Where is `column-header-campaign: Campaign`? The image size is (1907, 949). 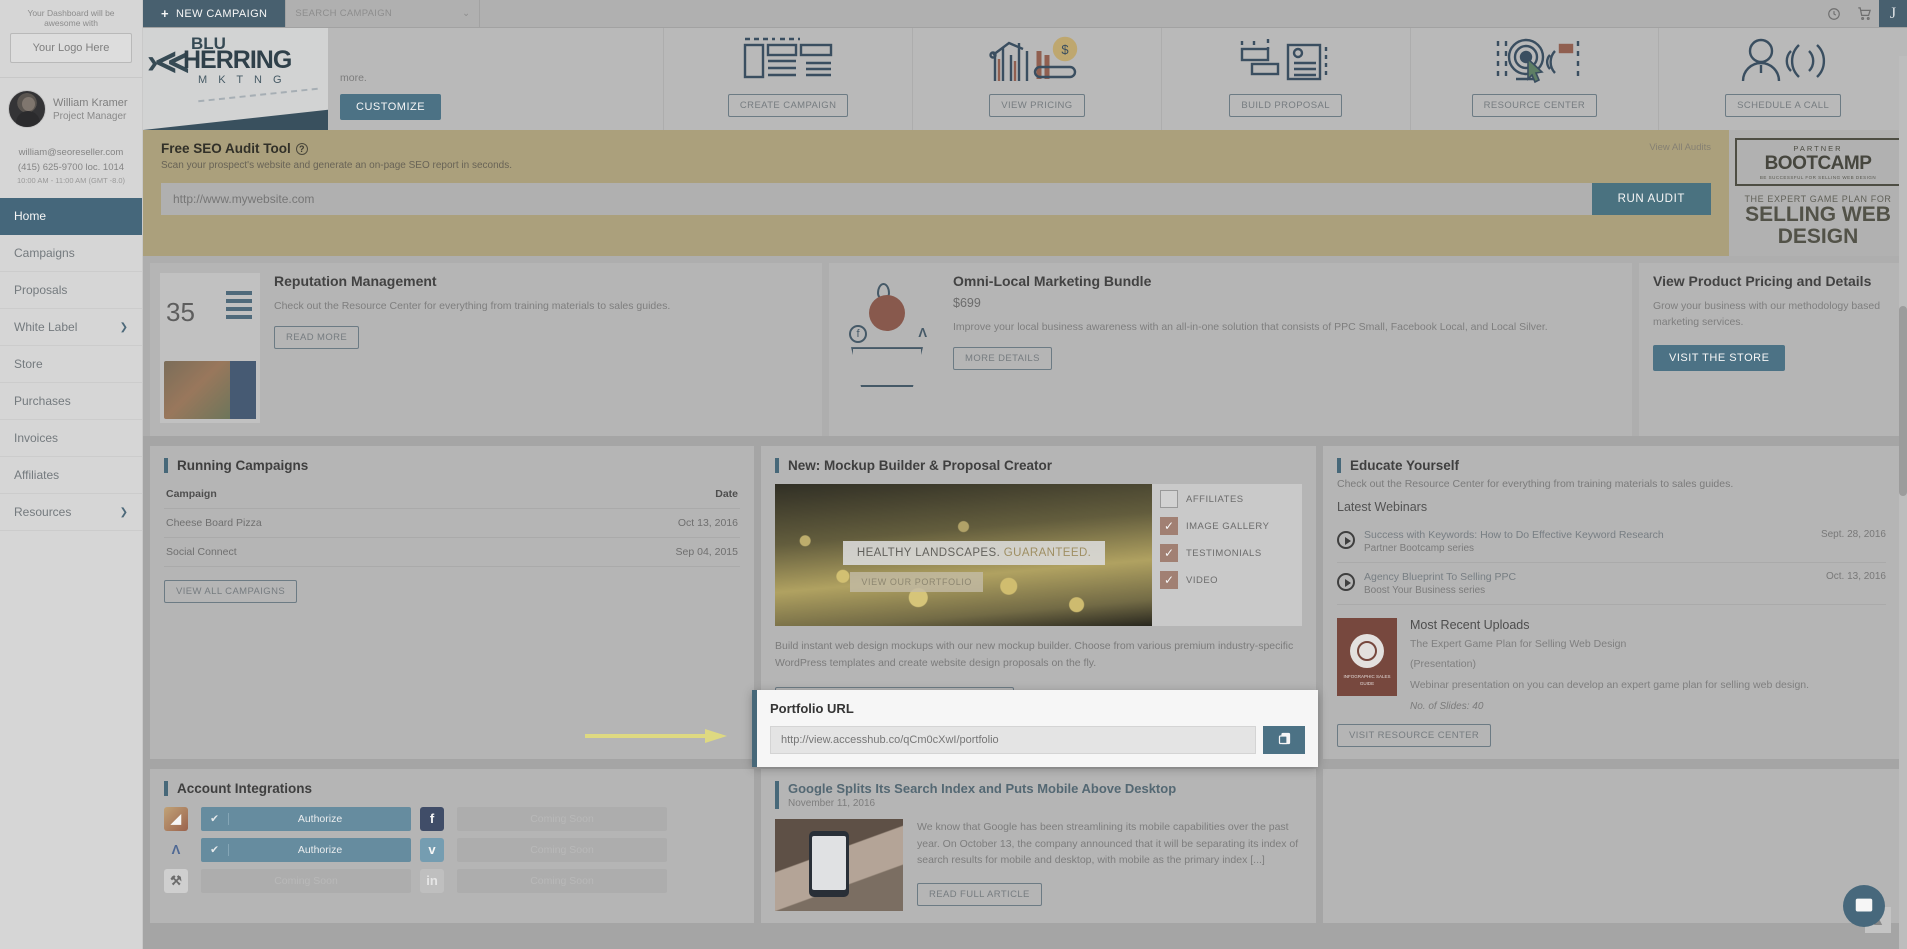
column-header-campaign: Campaign is located at coordinates (337, 497).